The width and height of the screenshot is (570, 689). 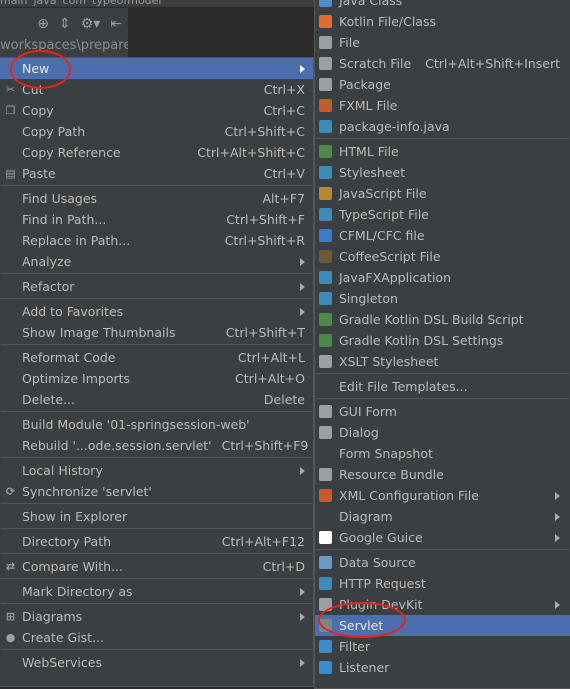 I want to click on menu-item-google-guice: Google Guice, so click(x=442, y=537).